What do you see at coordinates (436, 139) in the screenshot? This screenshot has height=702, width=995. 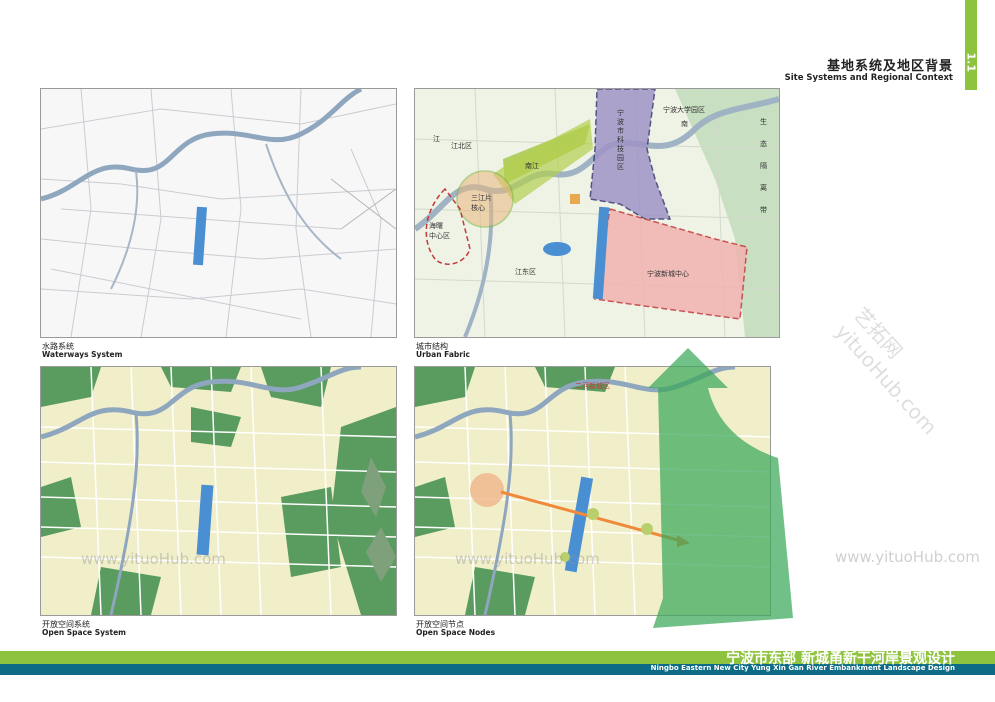 I see `label-jiang: 江` at bounding box center [436, 139].